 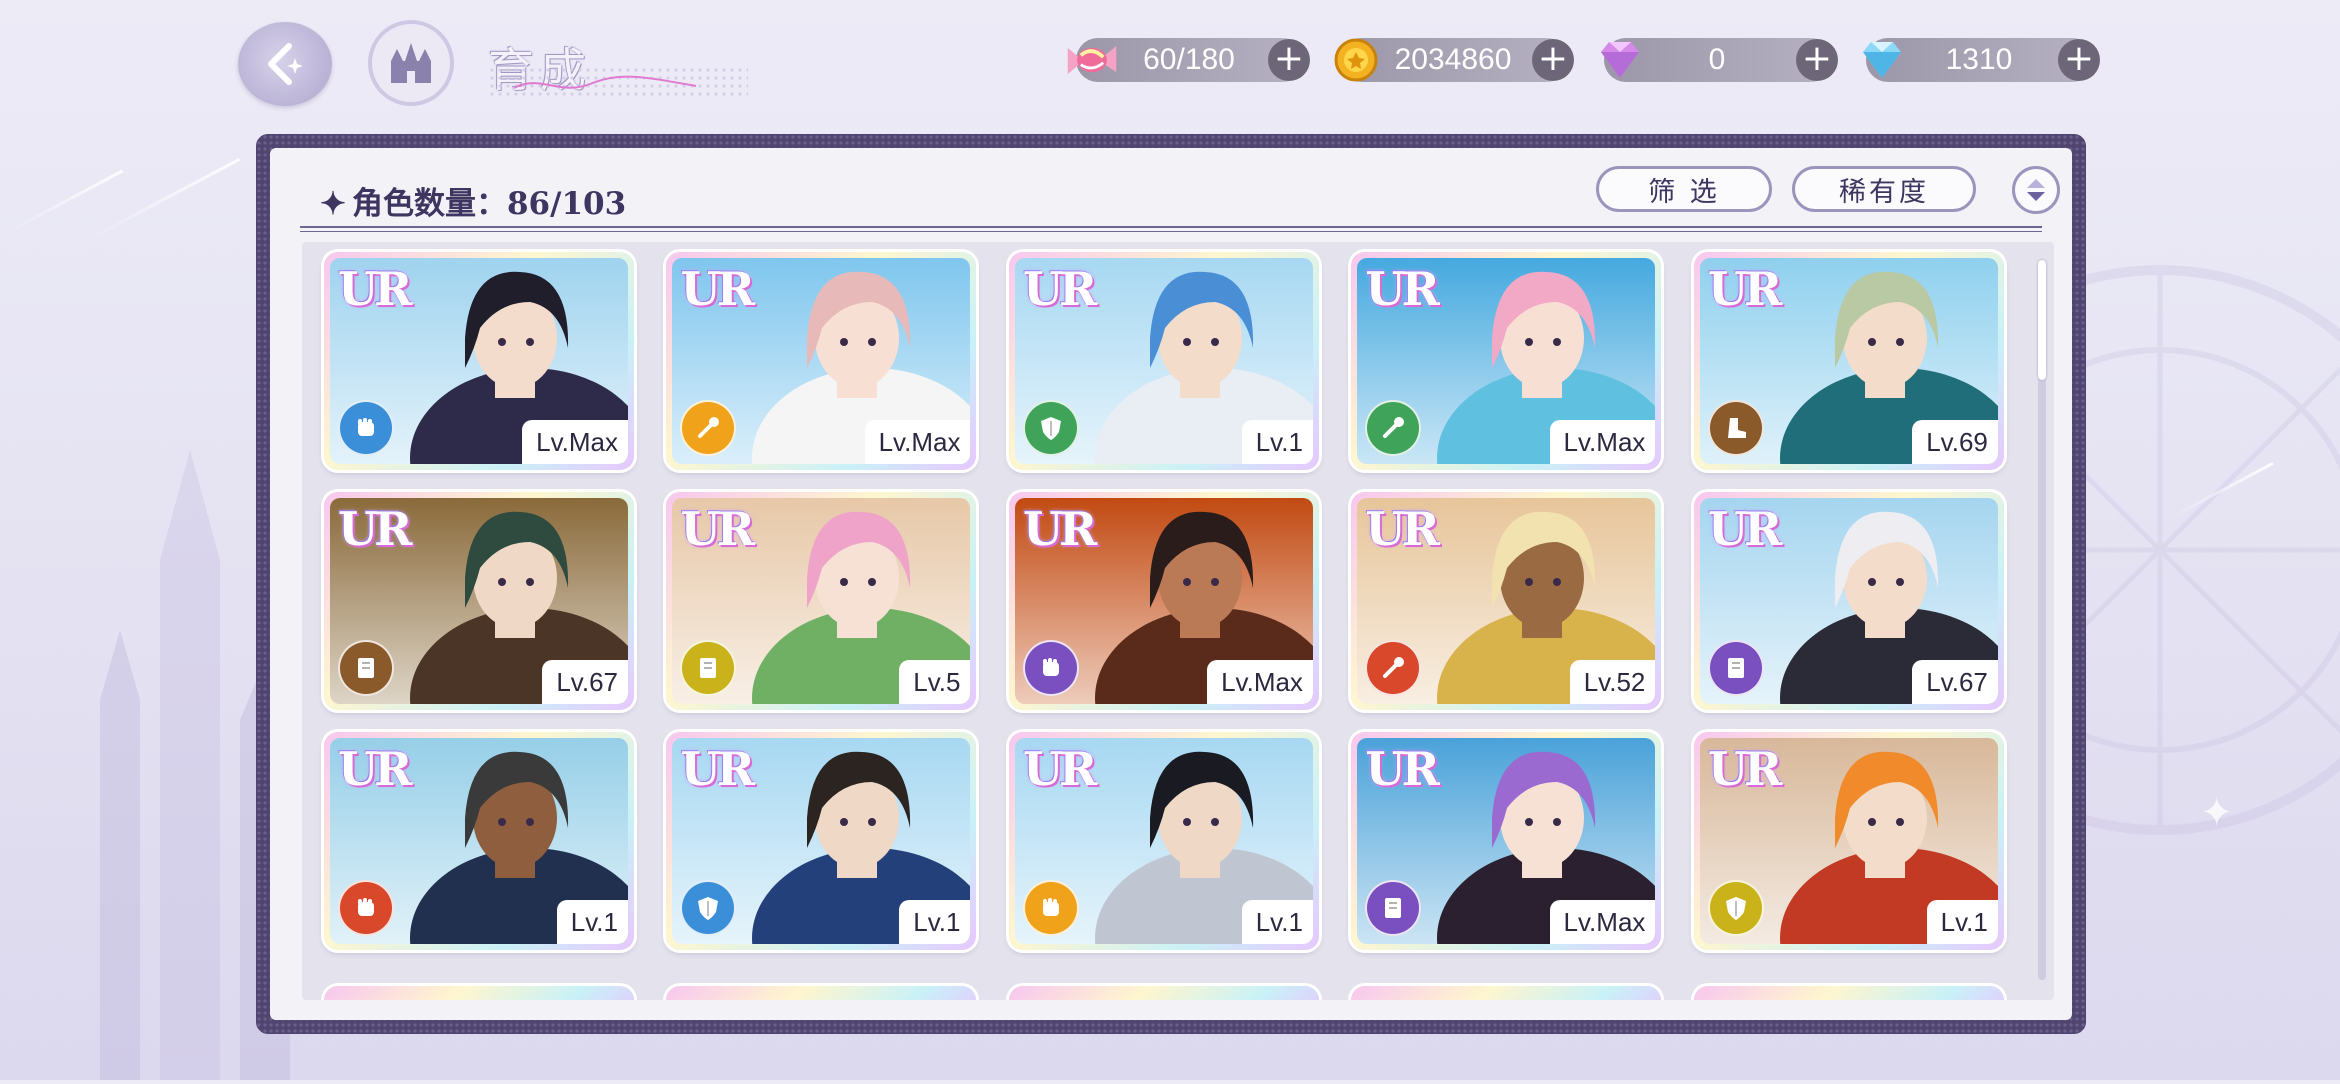 I want to click on character-card: UR Lv.52, so click(x=1506, y=601).